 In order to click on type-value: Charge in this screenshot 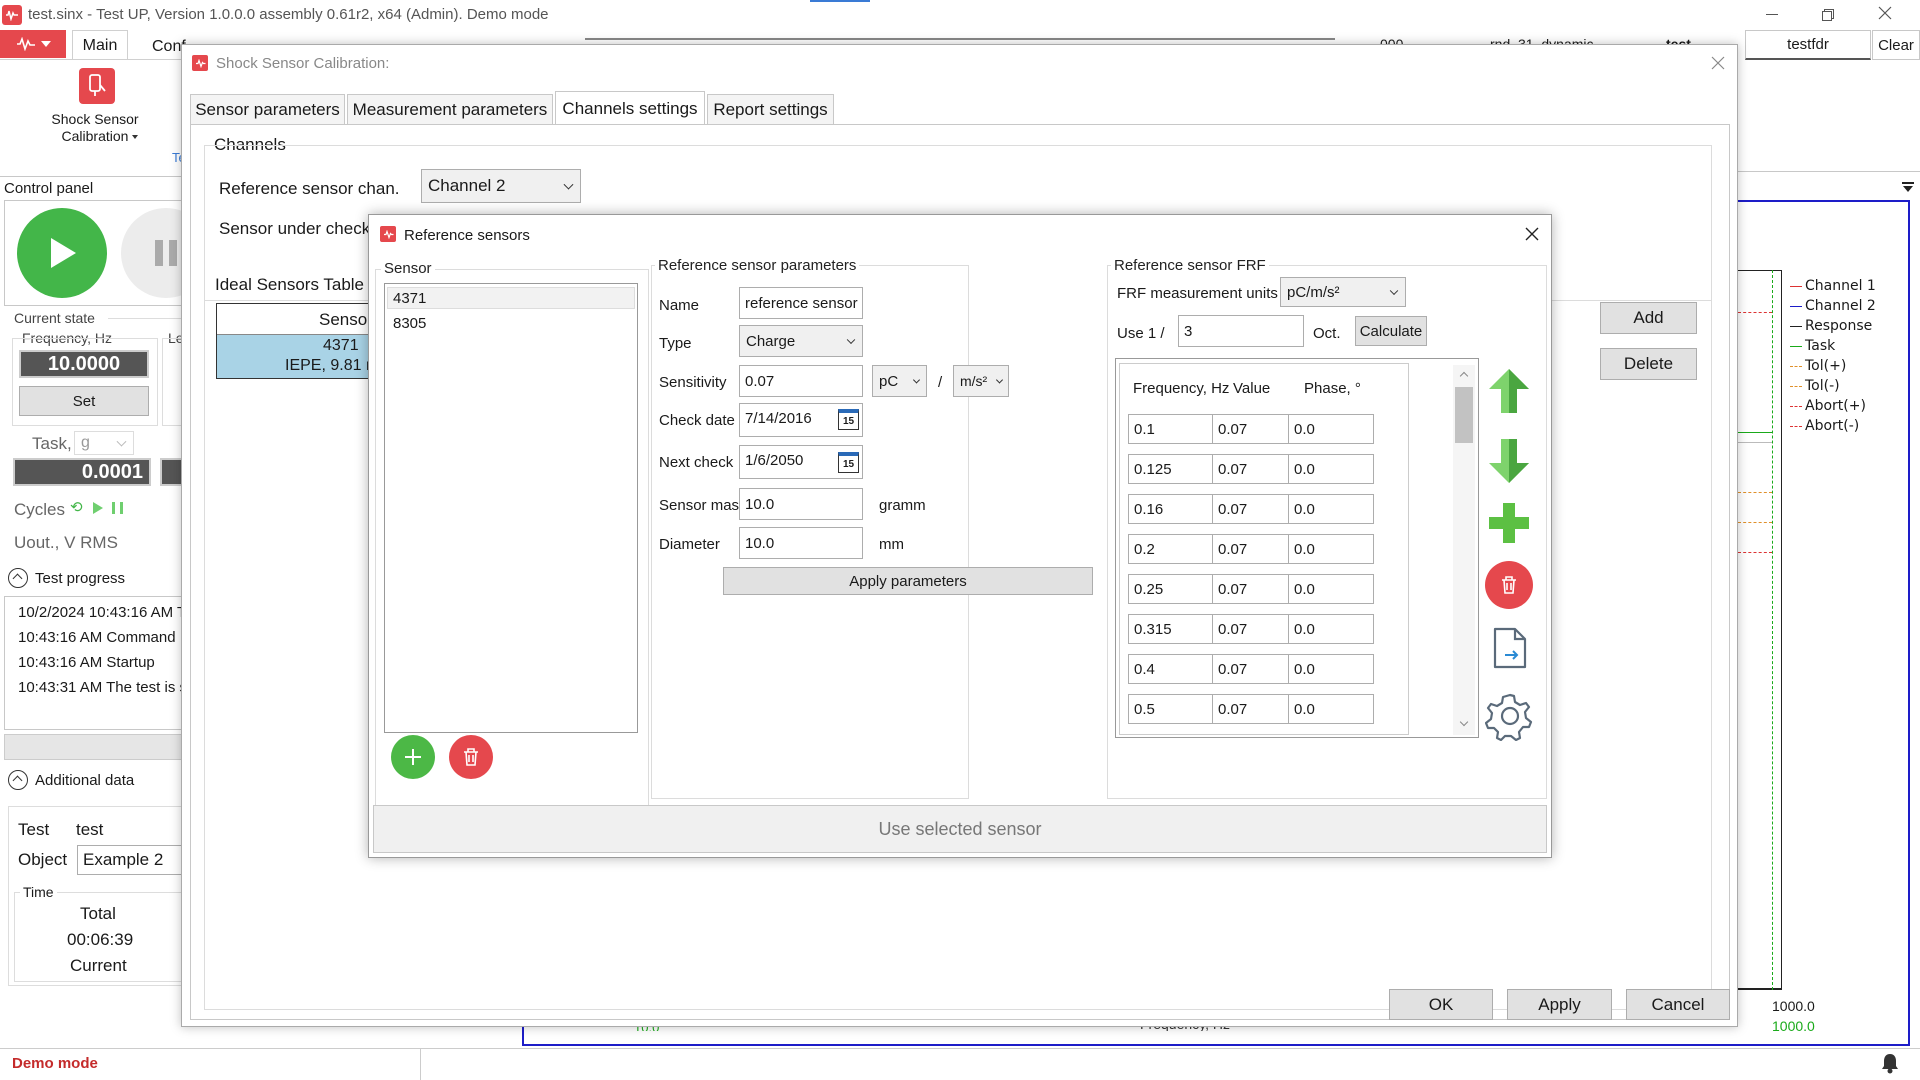, I will do `click(771, 341)`.